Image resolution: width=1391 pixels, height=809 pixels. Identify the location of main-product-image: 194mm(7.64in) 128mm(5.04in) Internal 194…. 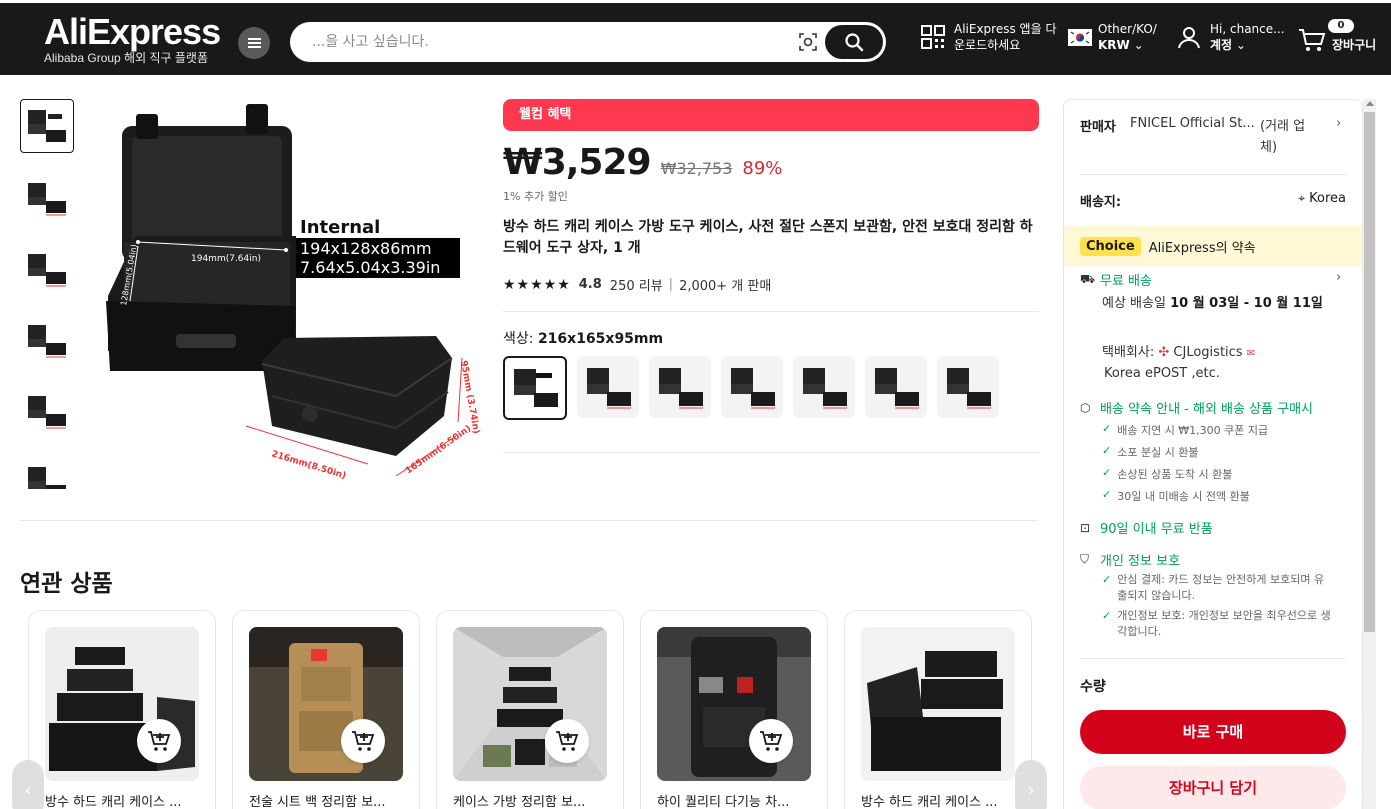
(291, 296).